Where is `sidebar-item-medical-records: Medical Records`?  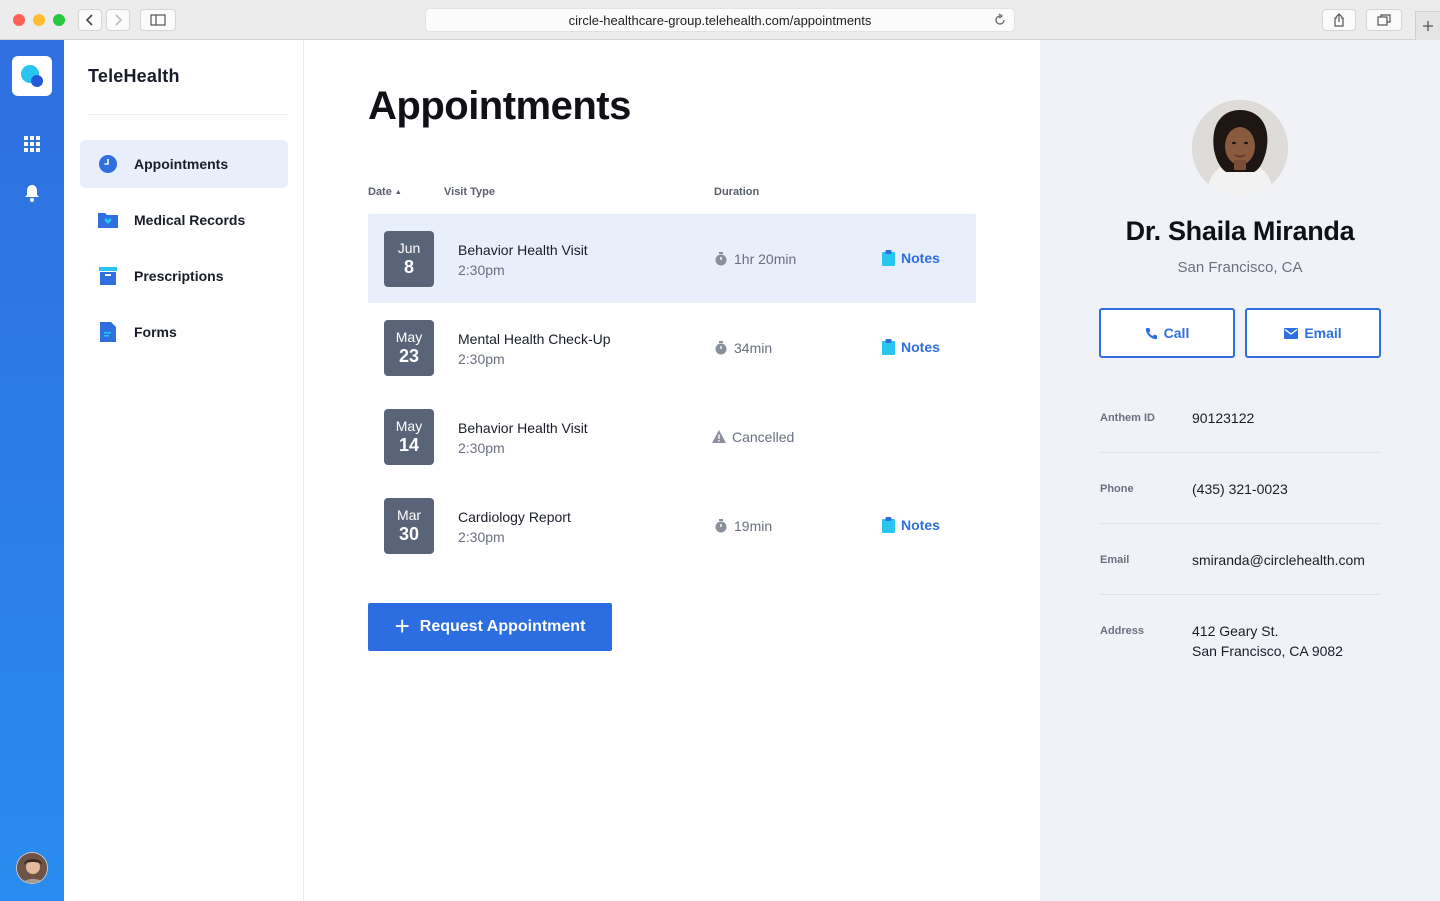 sidebar-item-medical-records: Medical Records is located at coordinates (184, 220).